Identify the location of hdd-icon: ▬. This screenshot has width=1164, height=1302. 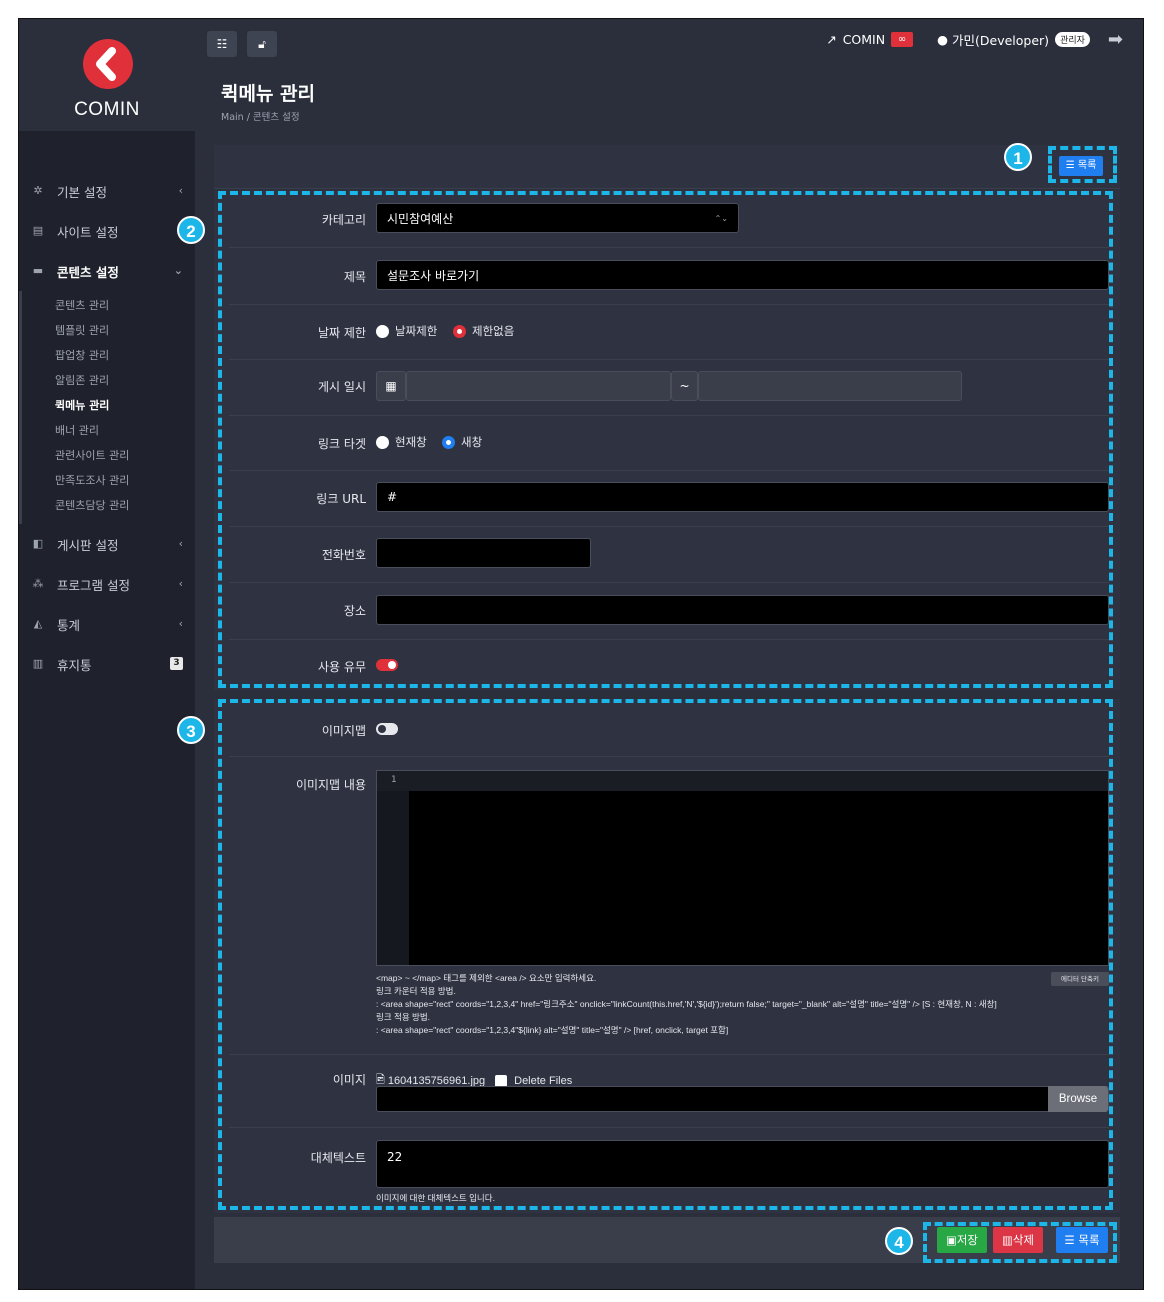
(38, 270).